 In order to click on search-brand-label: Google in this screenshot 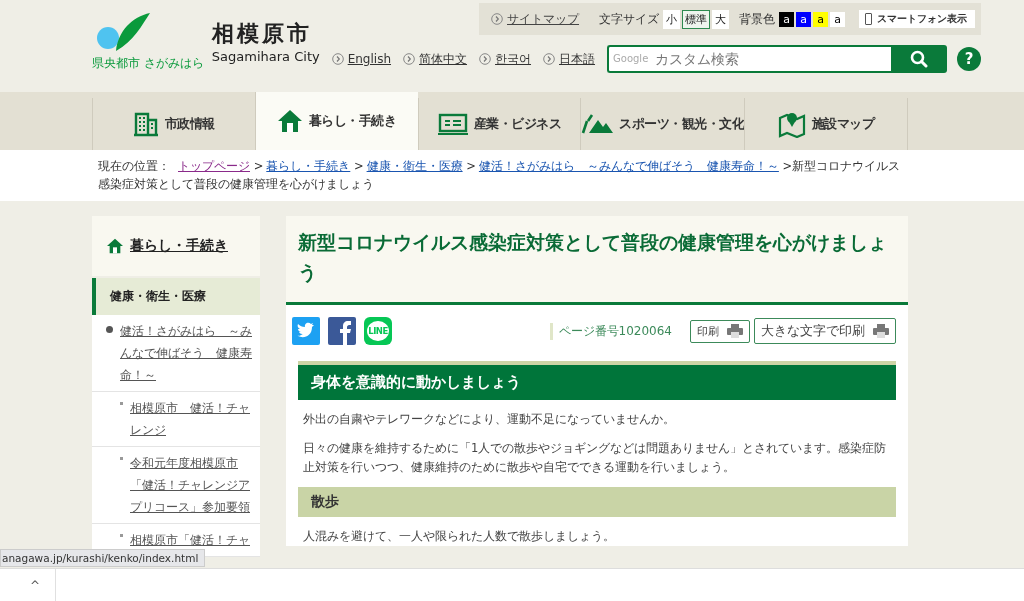, I will do `click(631, 58)`.